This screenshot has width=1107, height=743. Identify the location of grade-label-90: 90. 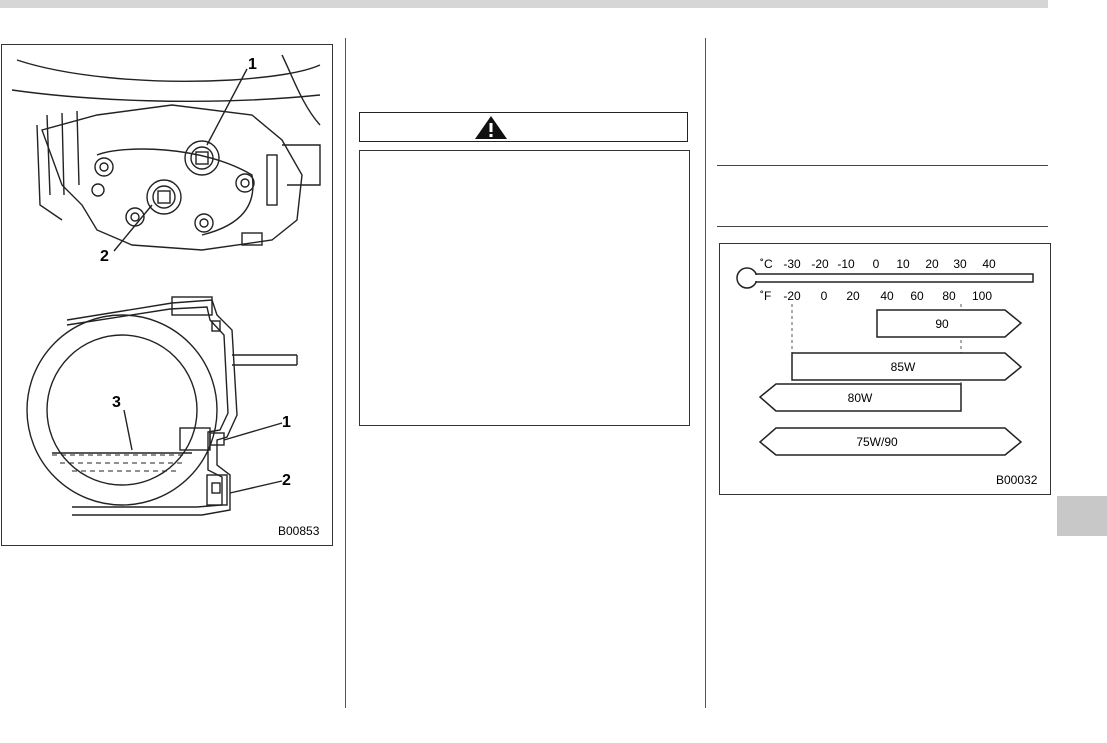
(942, 324).